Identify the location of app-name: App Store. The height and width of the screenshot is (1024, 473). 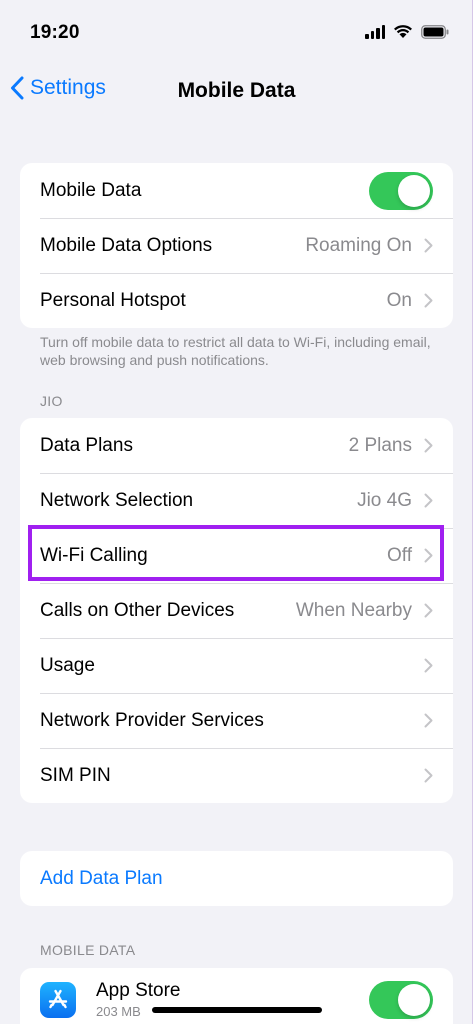
(138, 990).